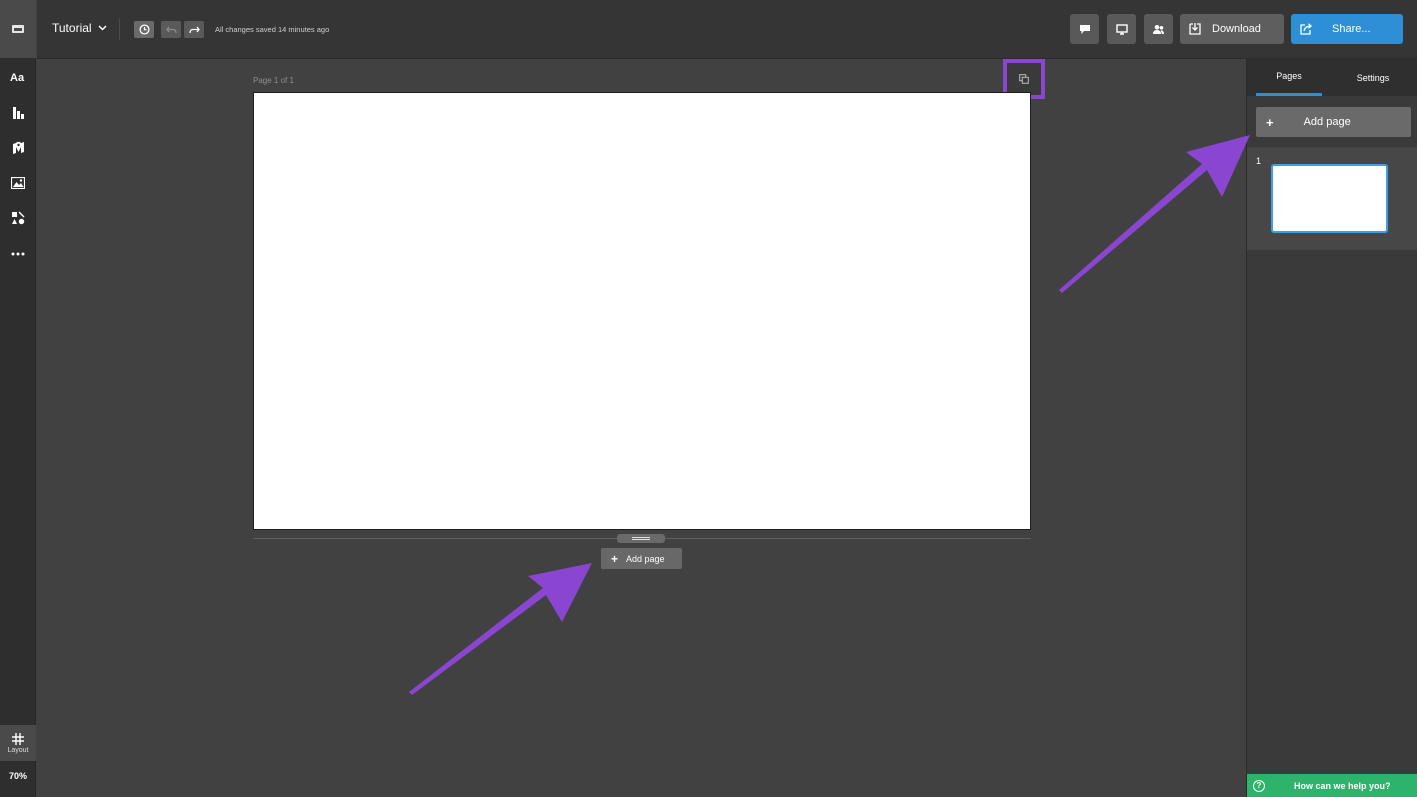 The height and width of the screenshot is (797, 1417). I want to click on shapes-icon, so click(18, 218).